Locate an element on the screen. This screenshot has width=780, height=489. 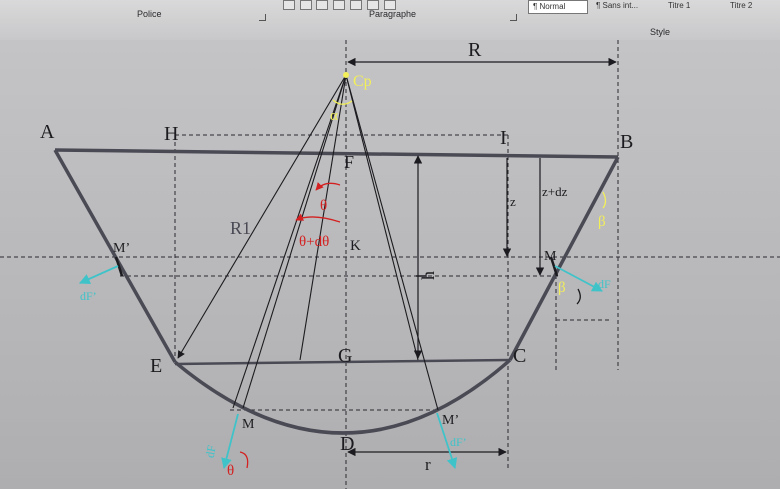
label-H: H is located at coordinates (171, 134).